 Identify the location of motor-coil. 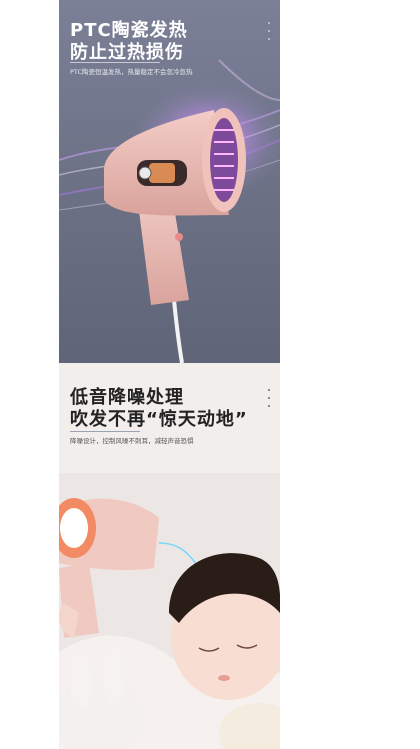
(162, 173).